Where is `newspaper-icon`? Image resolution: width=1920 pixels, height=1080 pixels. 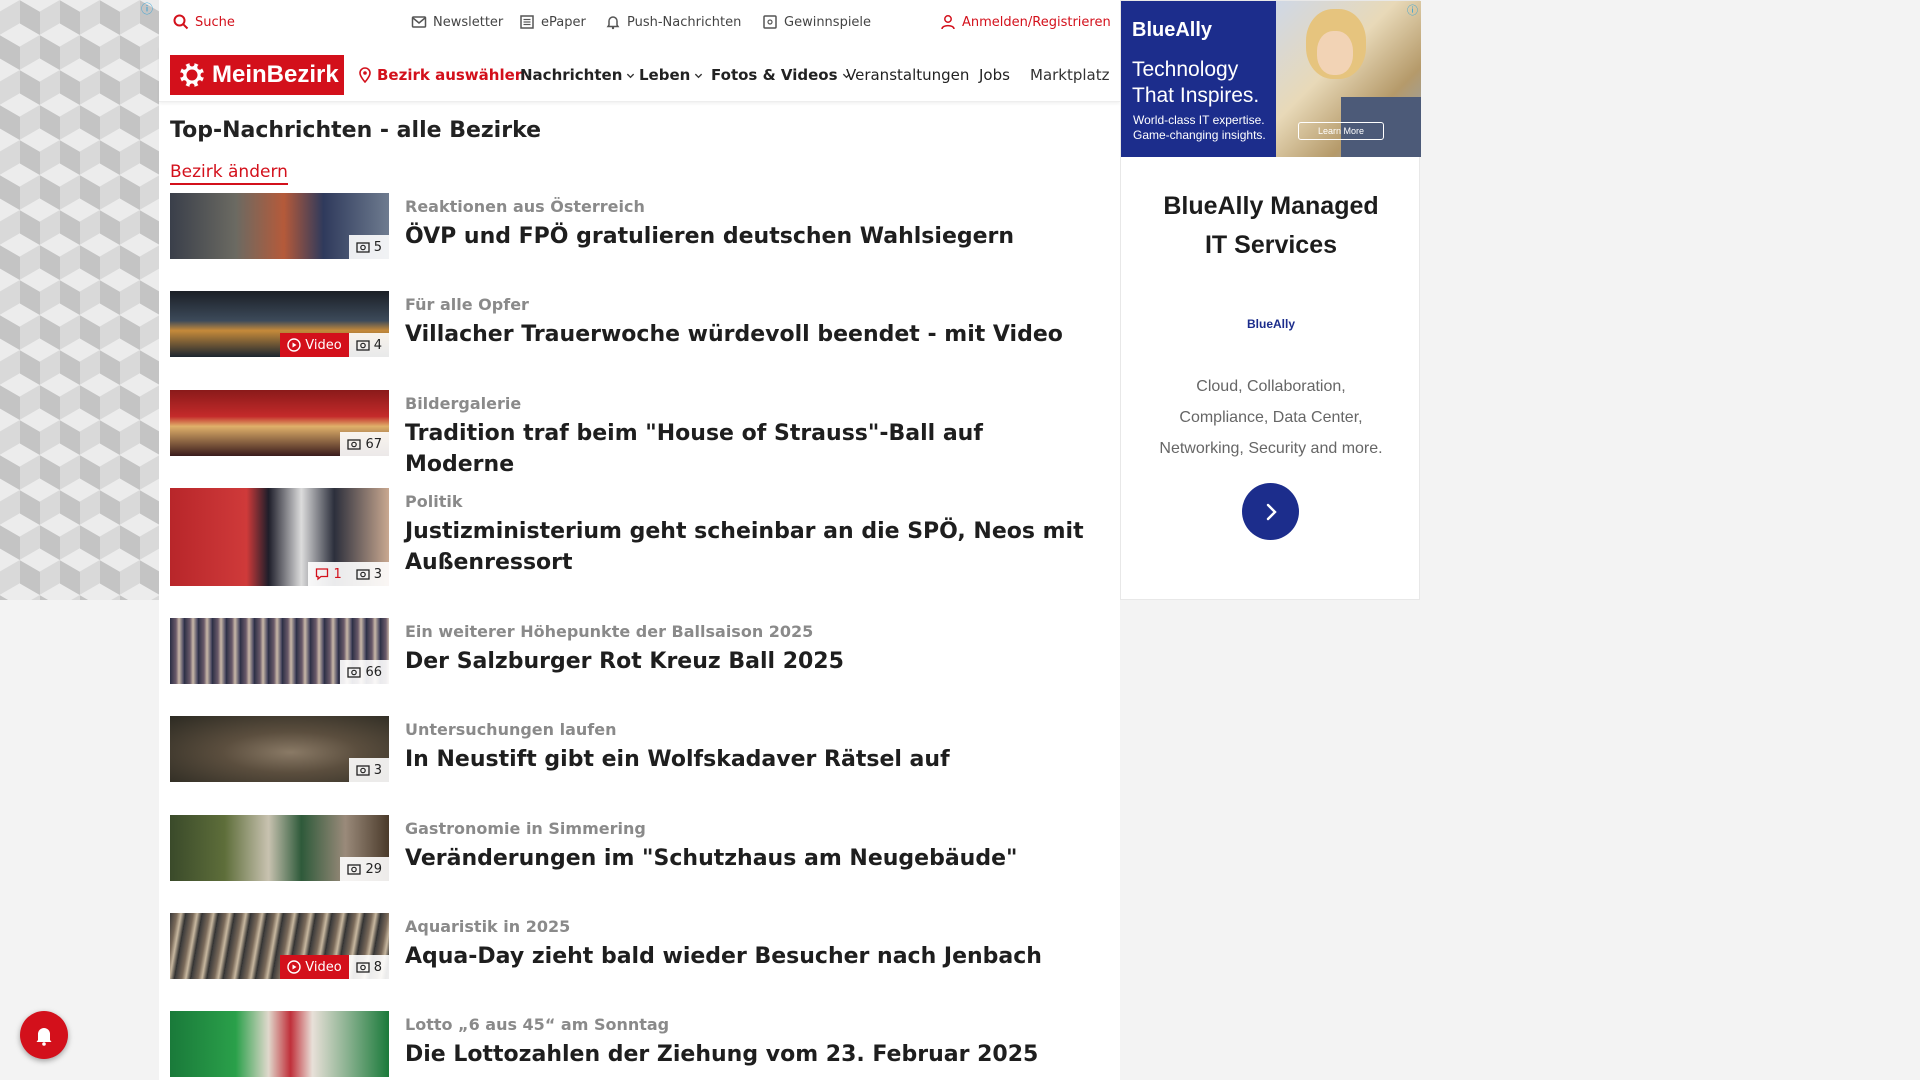 newspaper-icon is located at coordinates (527, 22).